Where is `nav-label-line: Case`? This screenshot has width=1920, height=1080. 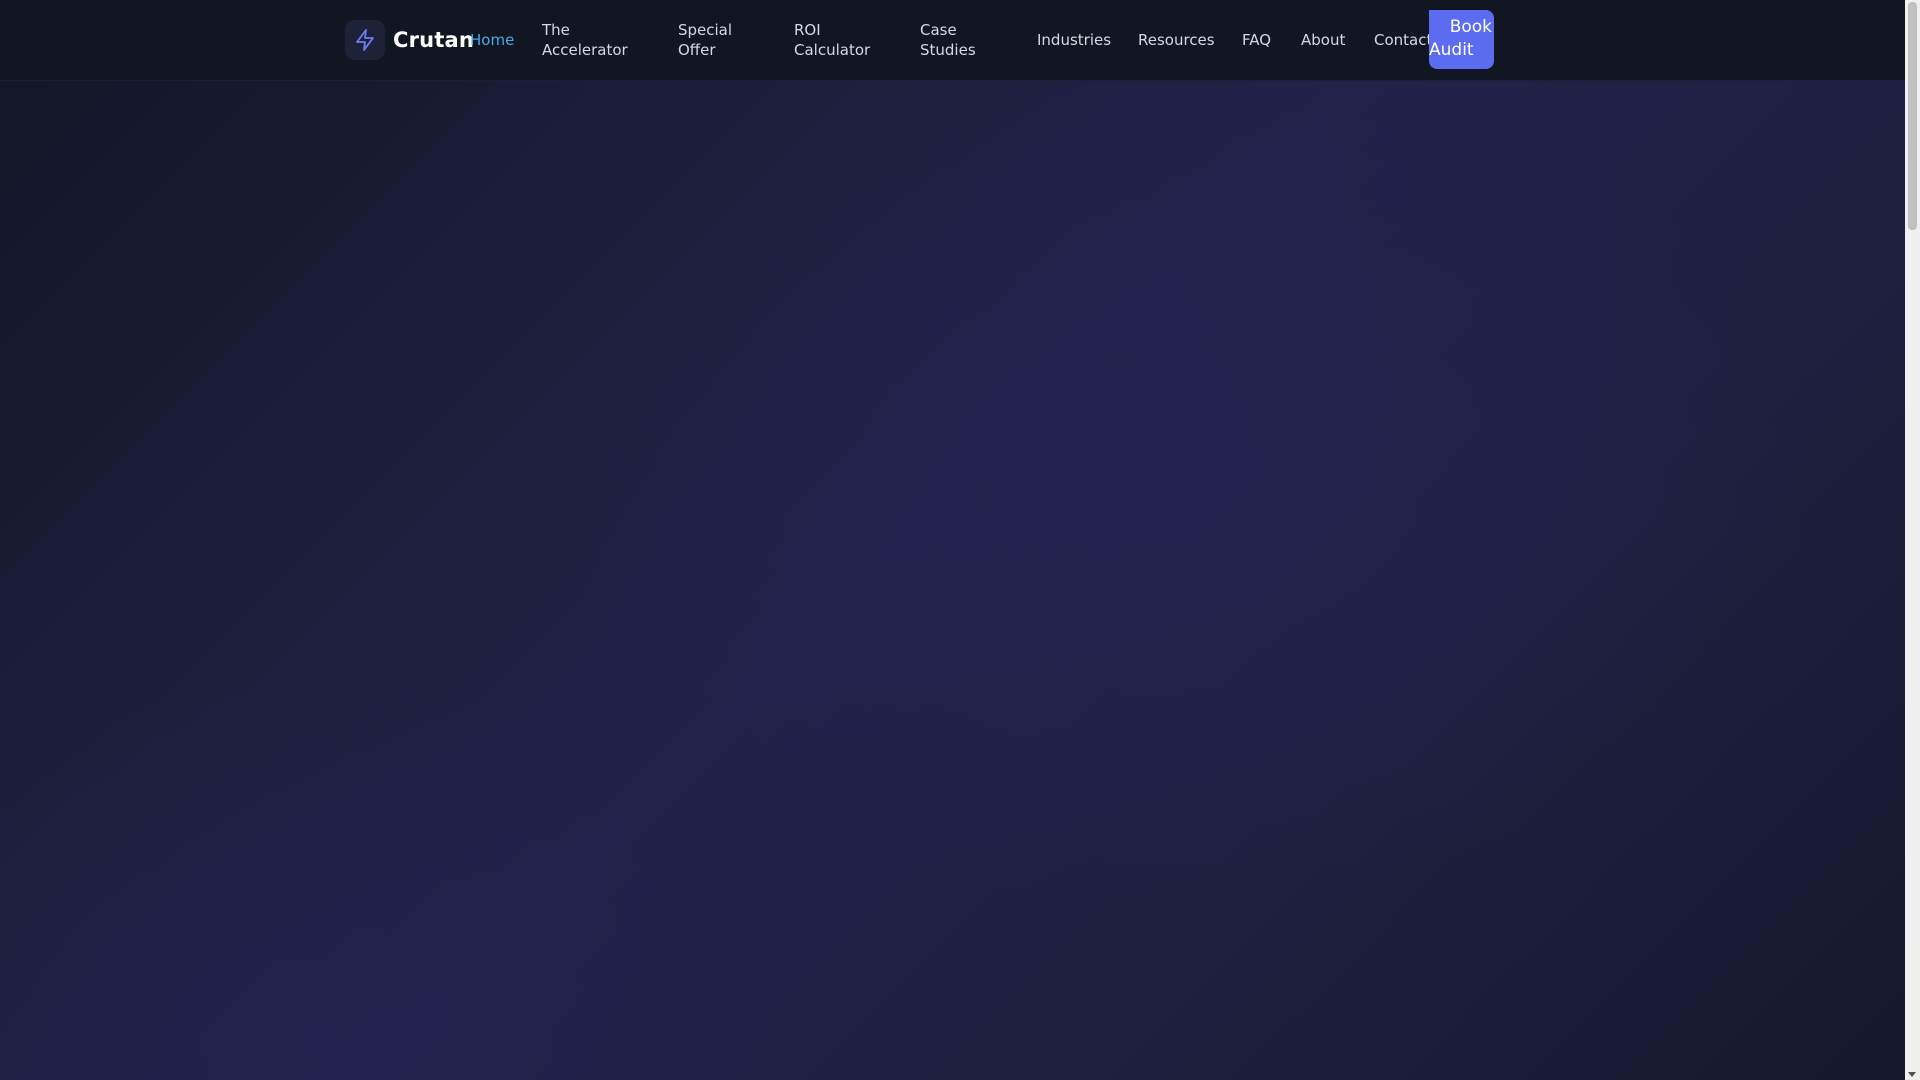
nav-label-line: Case is located at coordinates (938, 30).